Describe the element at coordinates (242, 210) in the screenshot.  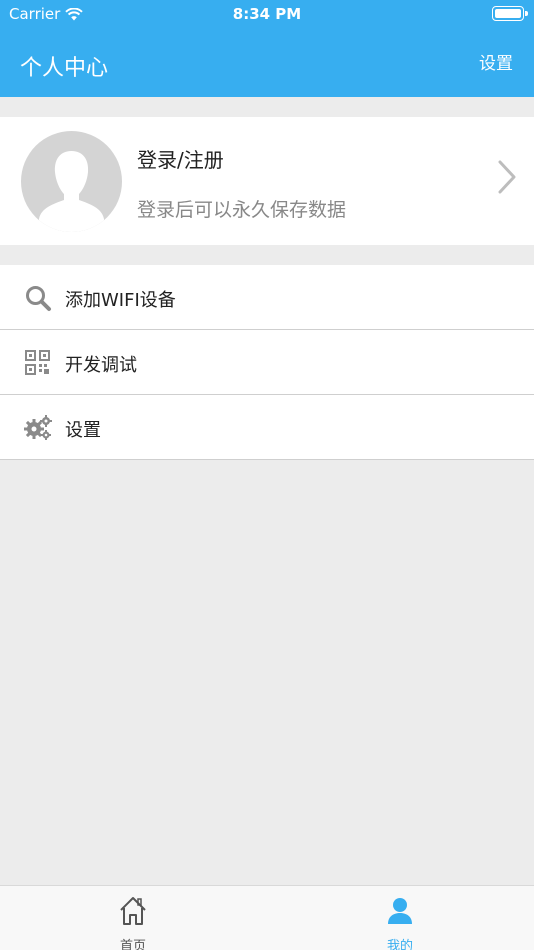
I see `login-hint-text: 登录后可以永久保存数据` at that location.